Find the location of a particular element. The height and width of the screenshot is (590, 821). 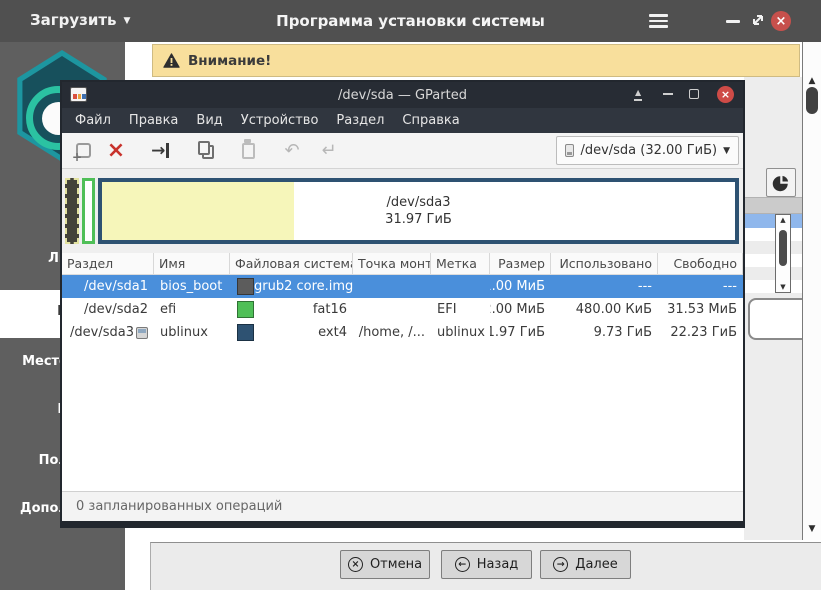

new-partition-button: + is located at coordinates (83, 152).